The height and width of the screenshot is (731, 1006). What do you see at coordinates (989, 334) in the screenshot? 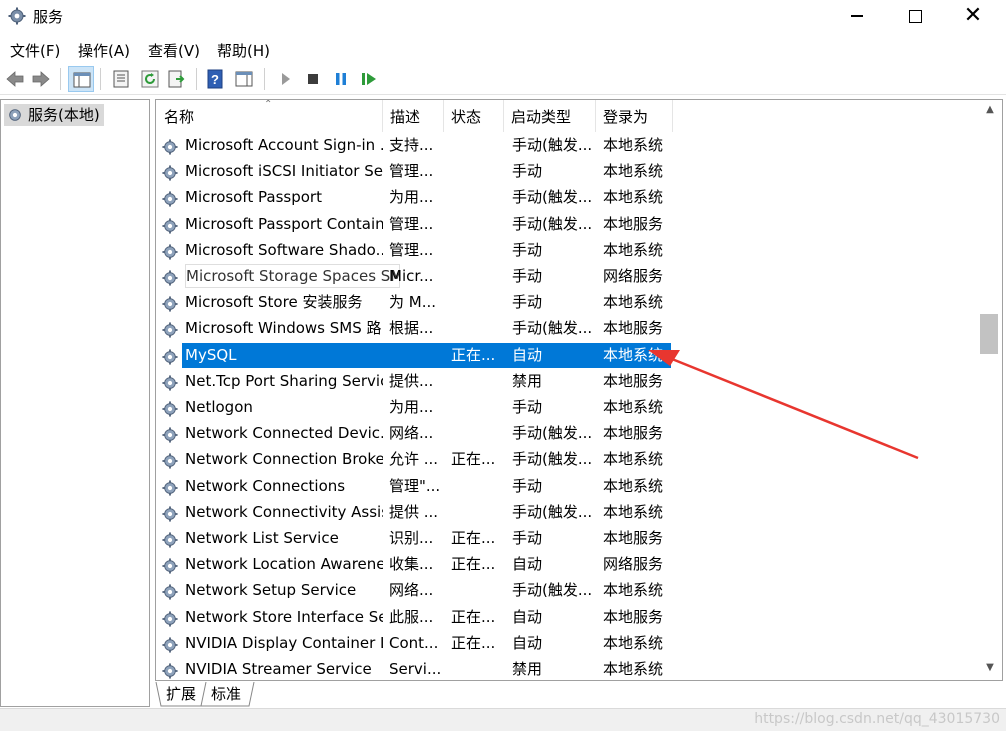
I see `scrollbar-thumb` at bounding box center [989, 334].